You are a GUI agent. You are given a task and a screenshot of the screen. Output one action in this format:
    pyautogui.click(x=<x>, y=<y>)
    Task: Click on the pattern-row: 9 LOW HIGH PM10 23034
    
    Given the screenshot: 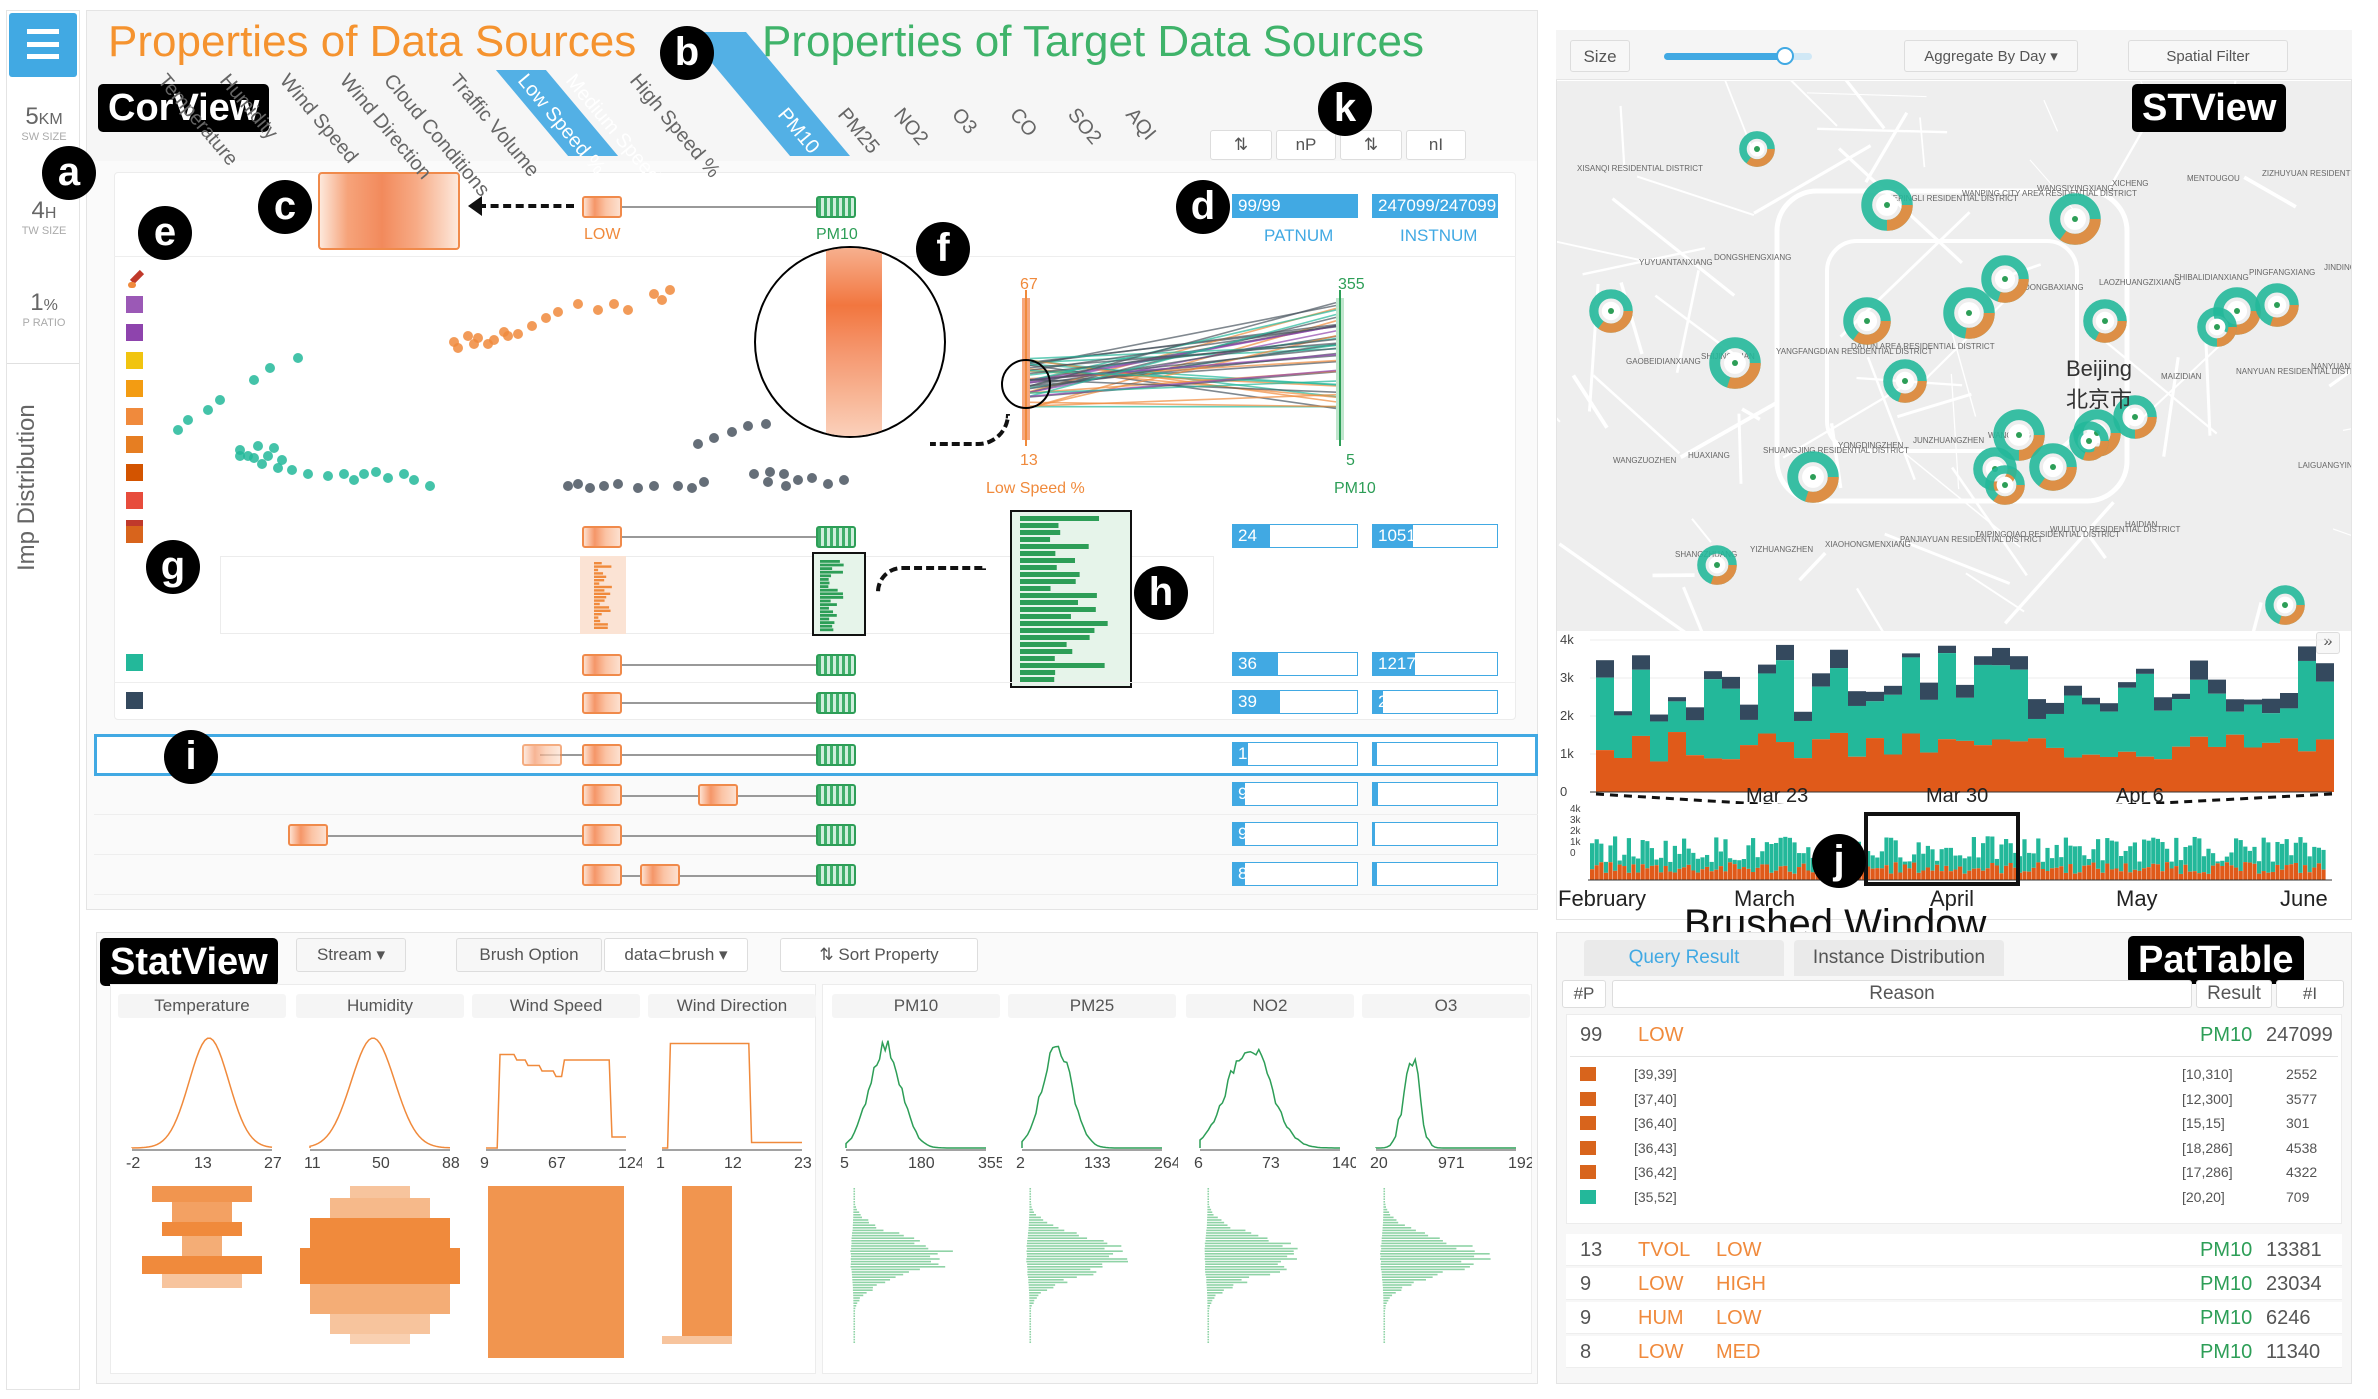 What is the action you would take?
    pyautogui.click(x=1954, y=1284)
    